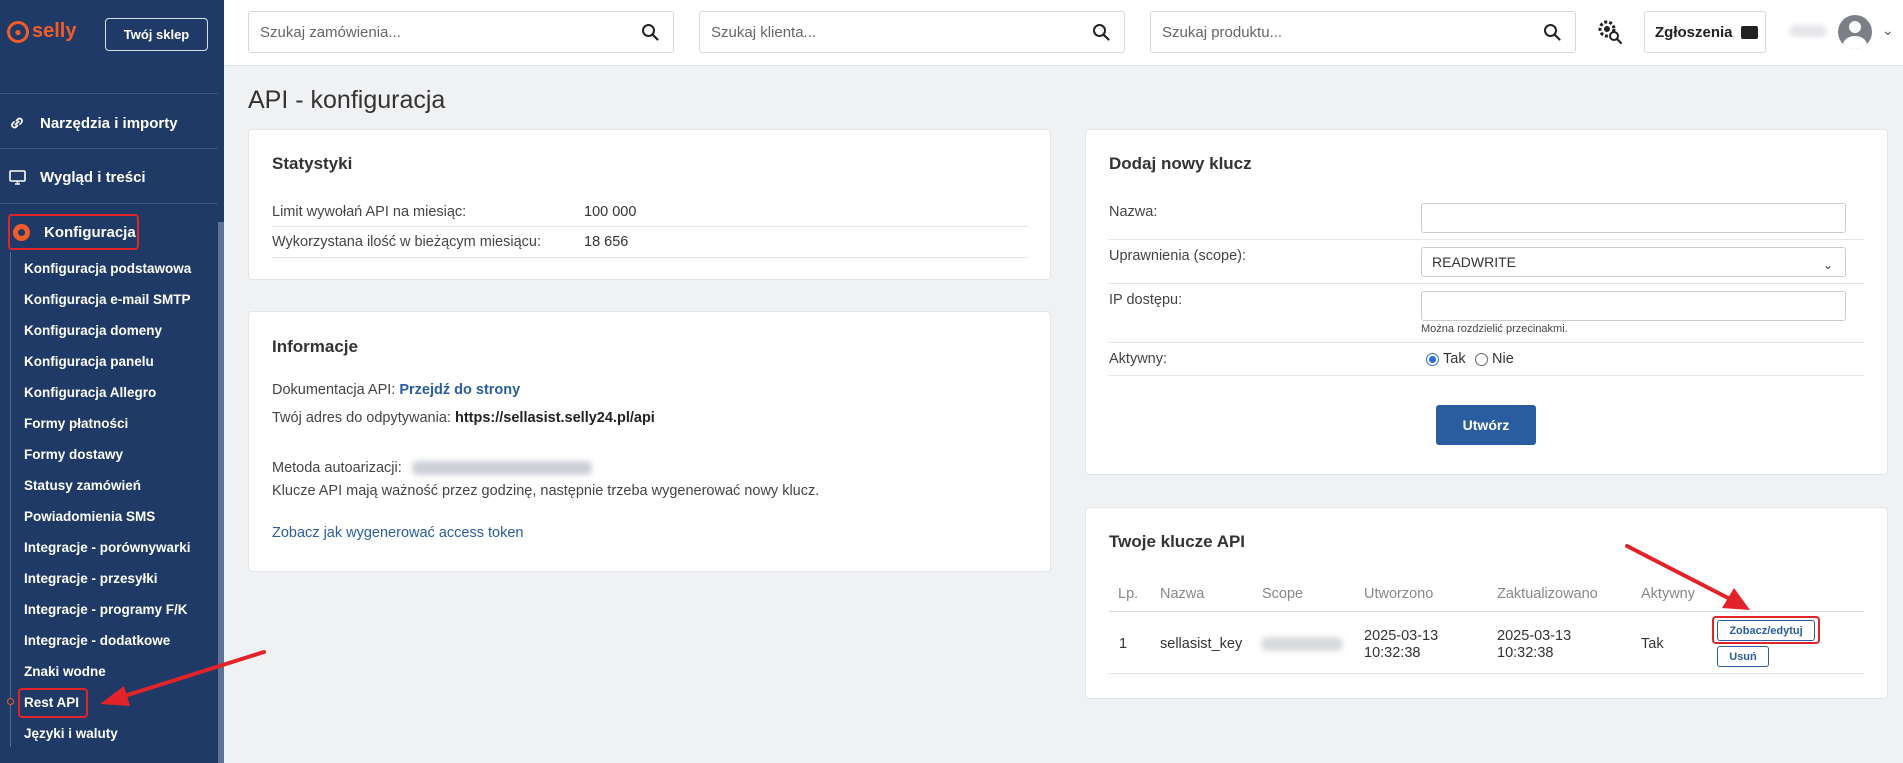 The image size is (1903, 763). What do you see at coordinates (312, 163) in the screenshot?
I see `stats-title: Statystyki` at bounding box center [312, 163].